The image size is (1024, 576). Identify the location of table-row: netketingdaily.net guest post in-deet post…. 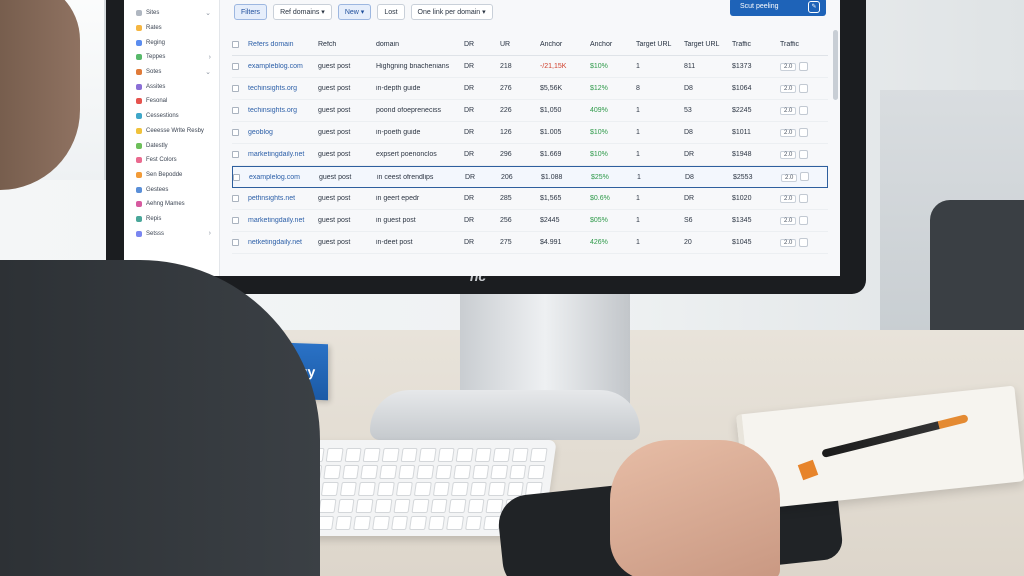
(530, 243).